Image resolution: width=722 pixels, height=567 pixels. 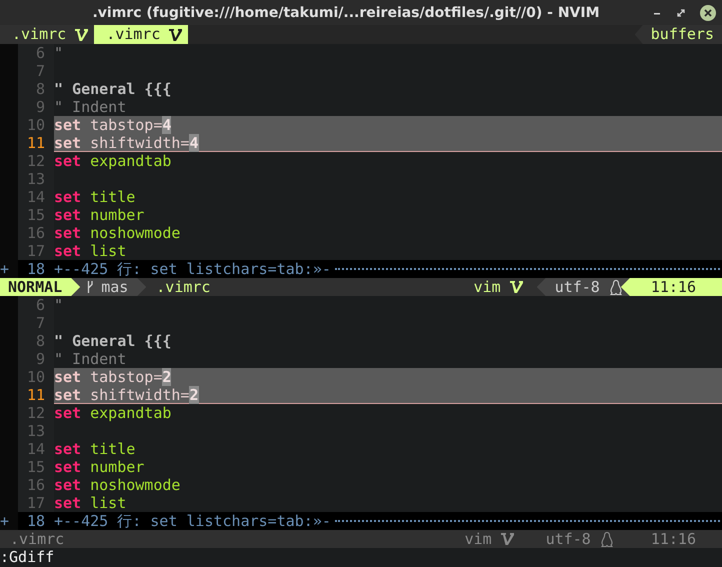 I want to click on window-title: .vimrc (fugitive:///home/takumi/...reireias/dotfiles/.git//0) - NVIM, so click(x=346, y=12).